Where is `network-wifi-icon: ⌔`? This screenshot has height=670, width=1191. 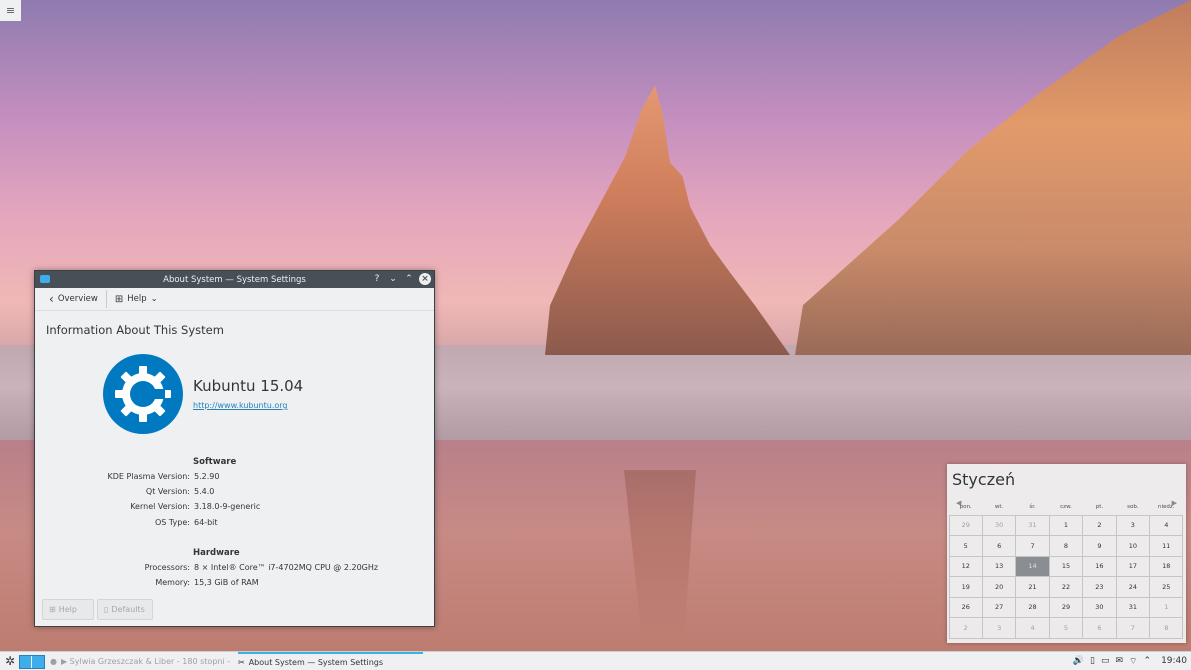
network-wifi-icon: ⌔ is located at coordinates (1133, 661).